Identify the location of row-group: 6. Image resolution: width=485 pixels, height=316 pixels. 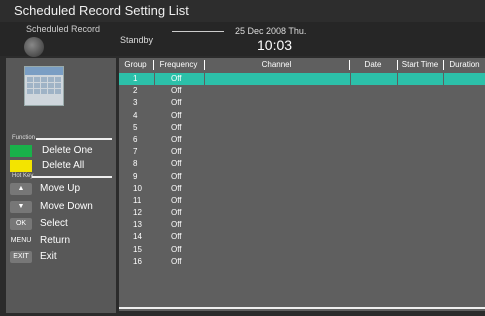
(135, 139).